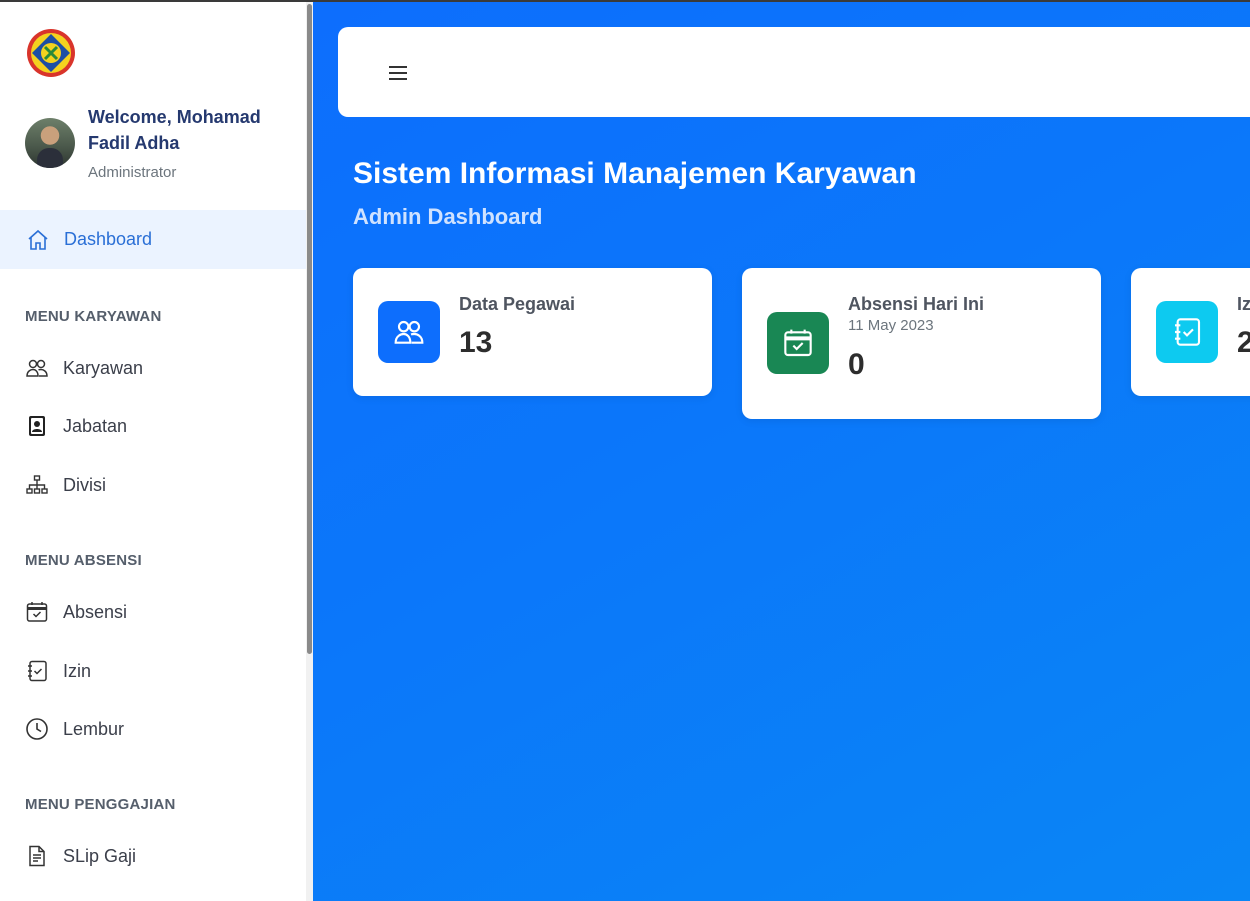 The image size is (1250, 901). What do you see at coordinates (916, 304) in the screenshot?
I see `card-title: Absensi Hari Ini` at bounding box center [916, 304].